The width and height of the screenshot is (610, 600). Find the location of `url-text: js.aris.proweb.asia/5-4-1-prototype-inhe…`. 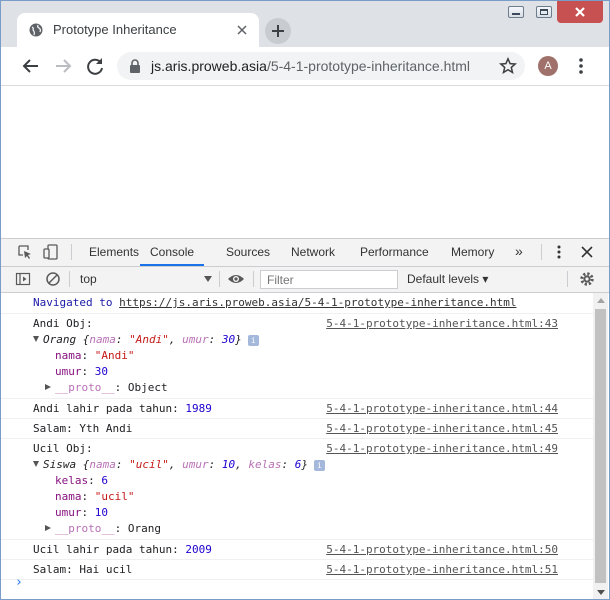

url-text: js.aris.proweb.asia/5-4-1-prototype-inhe… is located at coordinates (310, 66).